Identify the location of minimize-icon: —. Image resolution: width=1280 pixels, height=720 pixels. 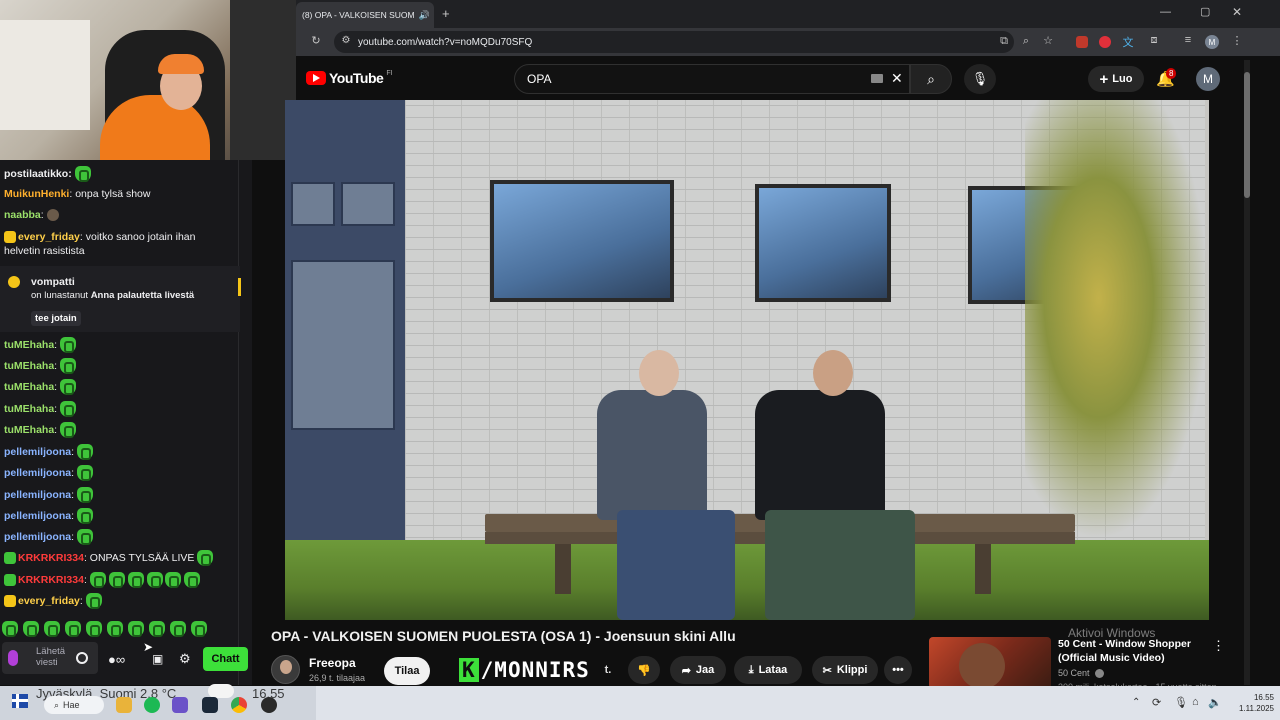
(1165, 12).